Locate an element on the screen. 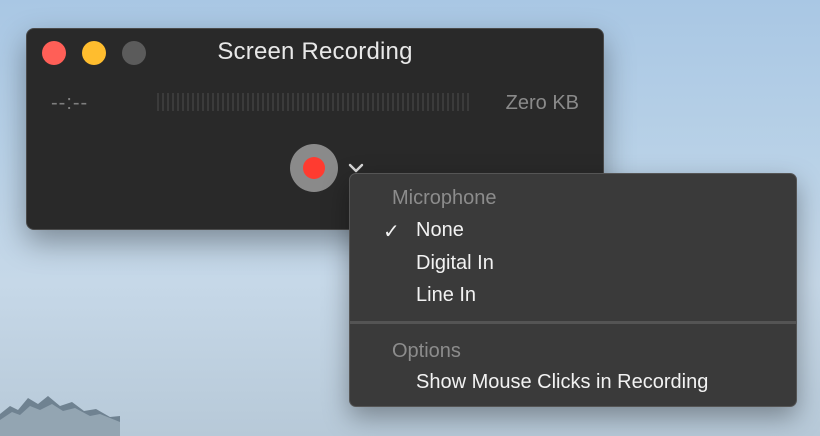 The width and height of the screenshot is (820, 436). record-button is located at coordinates (314, 168).